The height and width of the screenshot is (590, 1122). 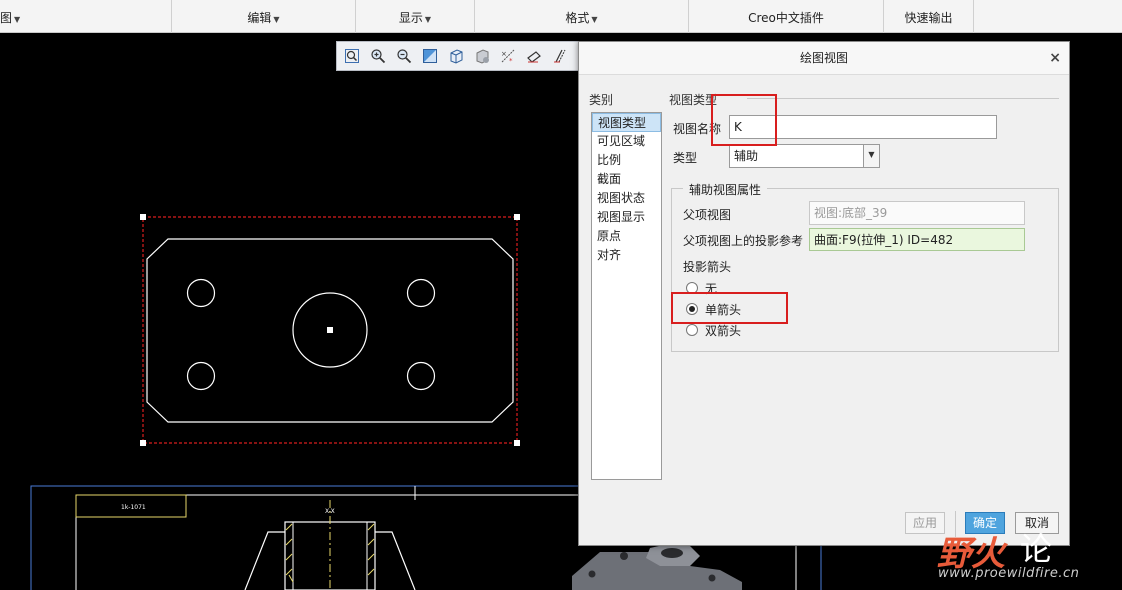 I want to click on category-item-visible-area: 可见区域, so click(x=626, y=141).